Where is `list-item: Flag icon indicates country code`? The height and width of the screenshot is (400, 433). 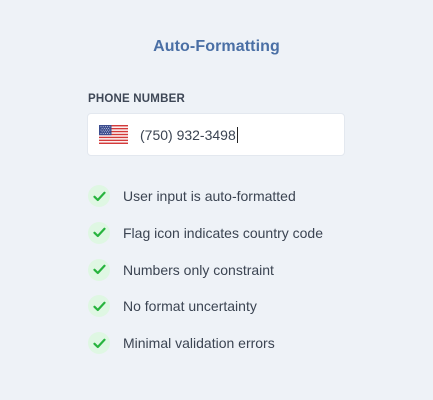
list-item: Flag icon indicates country code is located at coordinates (205, 232).